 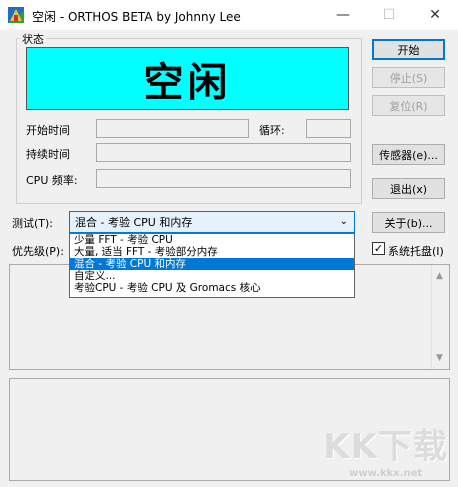 I want to click on start-time-label: 开始时间, so click(x=48, y=130).